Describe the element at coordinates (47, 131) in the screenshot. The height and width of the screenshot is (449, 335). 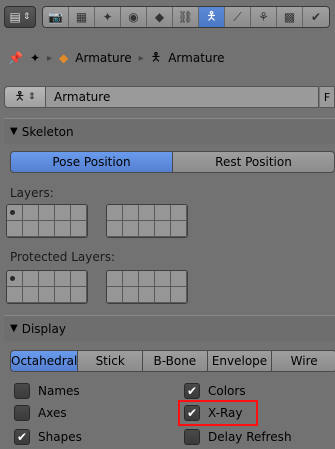
I see `skeleton-panel-title: Skeleton` at that location.